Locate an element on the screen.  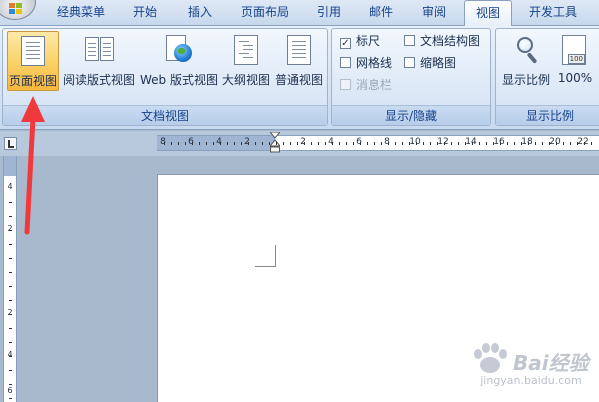
zoom-group: 显示比例 100 100% 显示比例 is located at coordinates (547, 77).